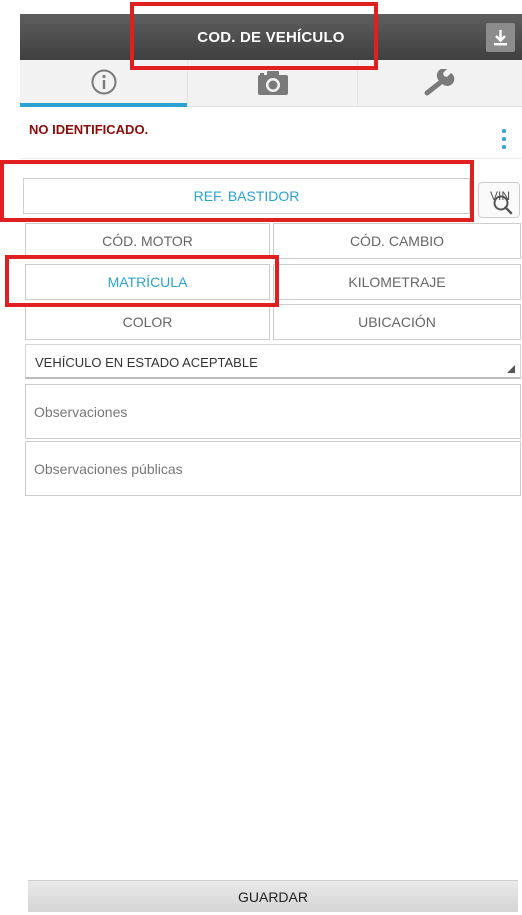  Describe the element at coordinates (254, 36) in the screenshot. I see `annotation-box-title` at that location.